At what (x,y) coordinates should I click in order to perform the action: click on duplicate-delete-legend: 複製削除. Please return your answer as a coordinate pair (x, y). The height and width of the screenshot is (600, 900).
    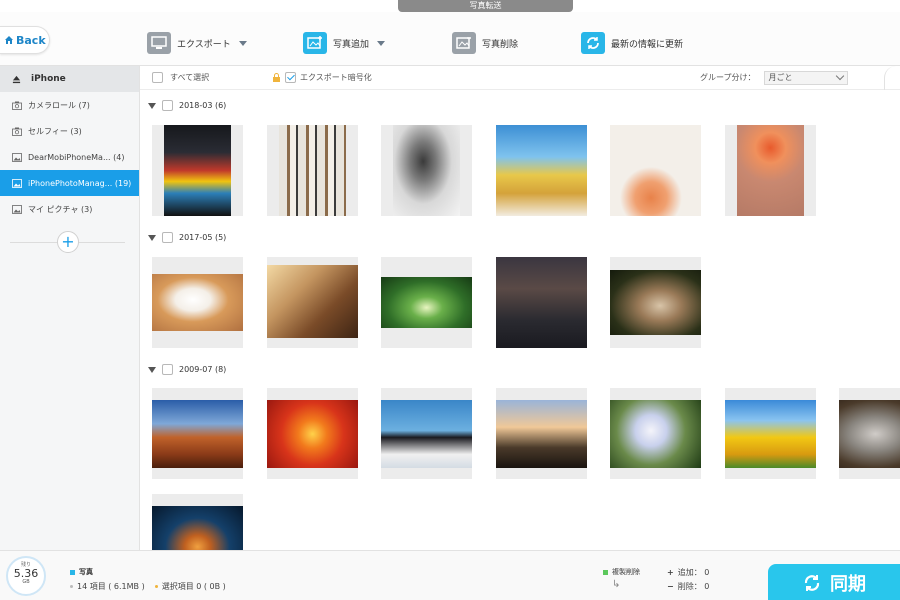
    Looking at the image, I should click on (621, 572).